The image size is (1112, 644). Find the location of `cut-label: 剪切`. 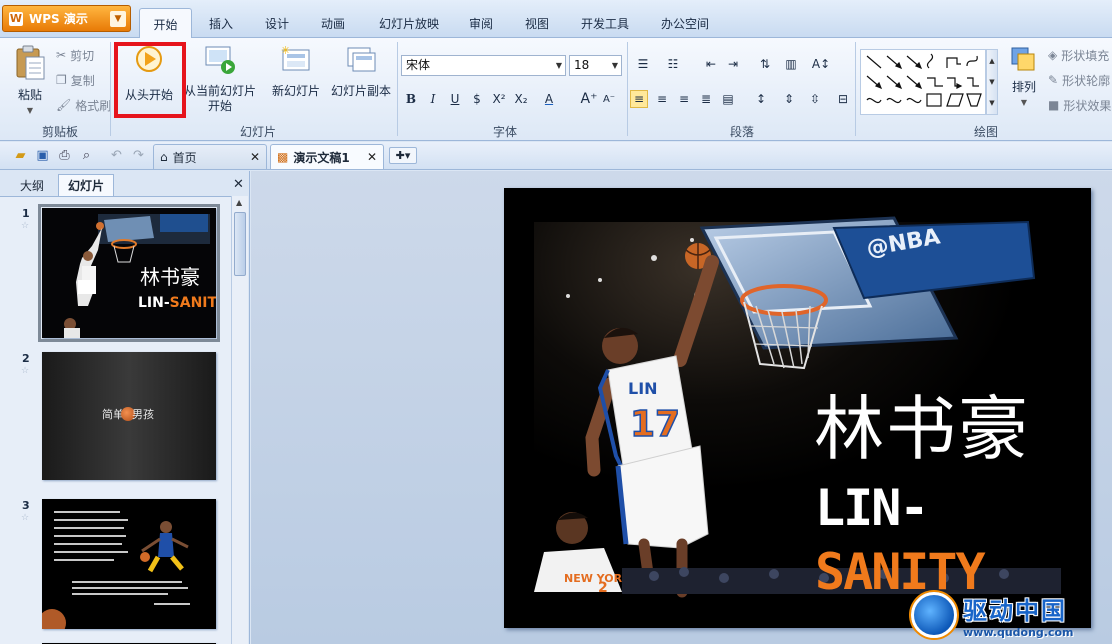

cut-label: 剪切 is located at coordinates (82, 55).